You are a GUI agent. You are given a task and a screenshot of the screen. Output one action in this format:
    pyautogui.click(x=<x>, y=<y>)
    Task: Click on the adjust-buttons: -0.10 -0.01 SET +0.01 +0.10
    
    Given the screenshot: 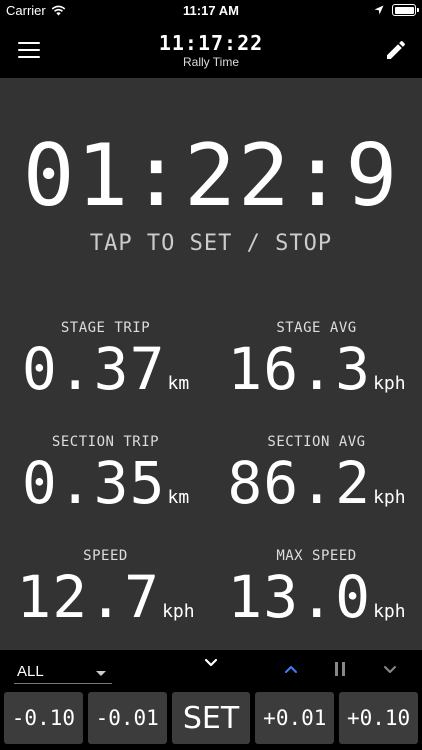 What is the action you would take?
    pyautogui.click(x=211, y=718)
    